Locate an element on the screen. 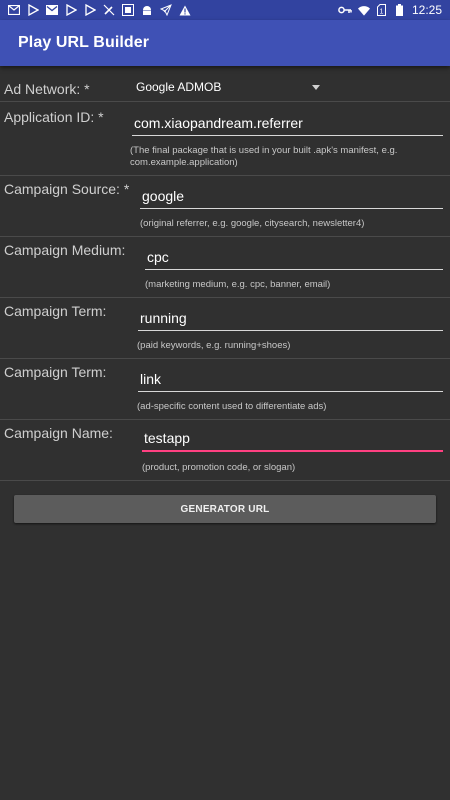  gmail-icon is located at coordinates (52, 10).